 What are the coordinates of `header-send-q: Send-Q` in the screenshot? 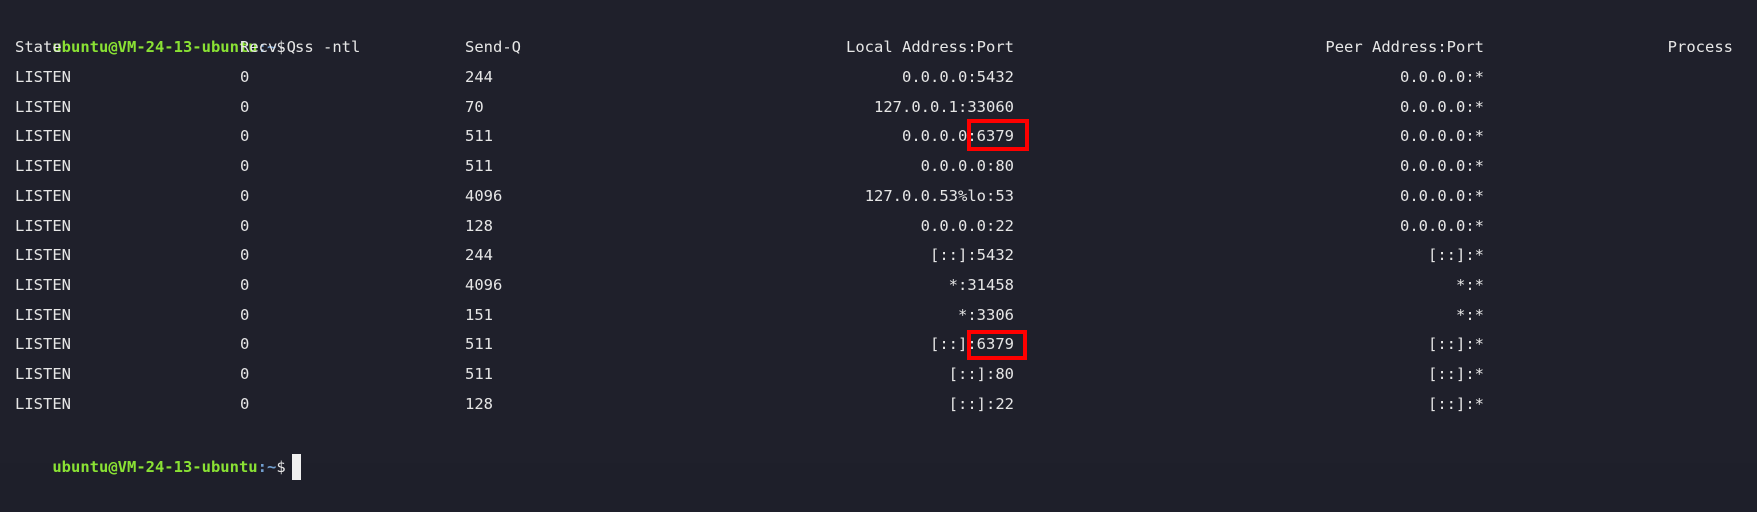 It's located at (493, 47).